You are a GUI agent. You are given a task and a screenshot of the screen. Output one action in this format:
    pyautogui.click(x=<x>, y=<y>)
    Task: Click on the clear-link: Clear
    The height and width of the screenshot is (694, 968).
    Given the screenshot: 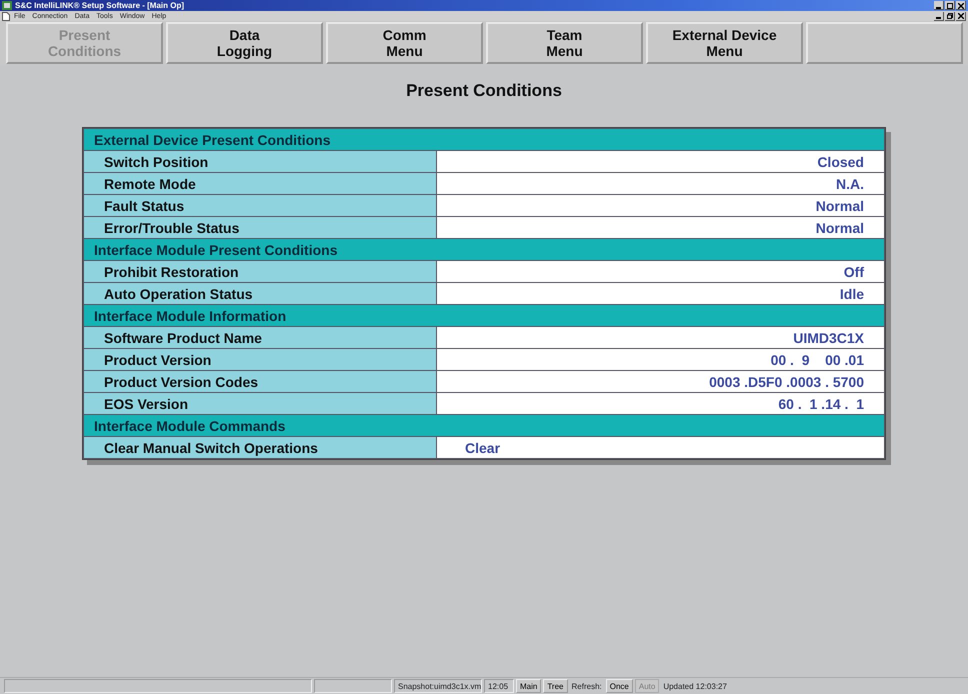 What is the action you would take?
    pyautogui.click(x=660, y=447)
    